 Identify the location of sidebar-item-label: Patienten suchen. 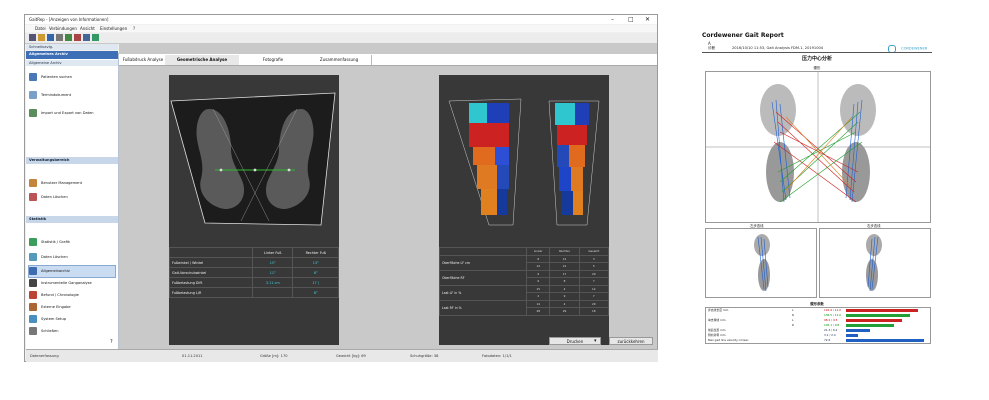
(57, 77).